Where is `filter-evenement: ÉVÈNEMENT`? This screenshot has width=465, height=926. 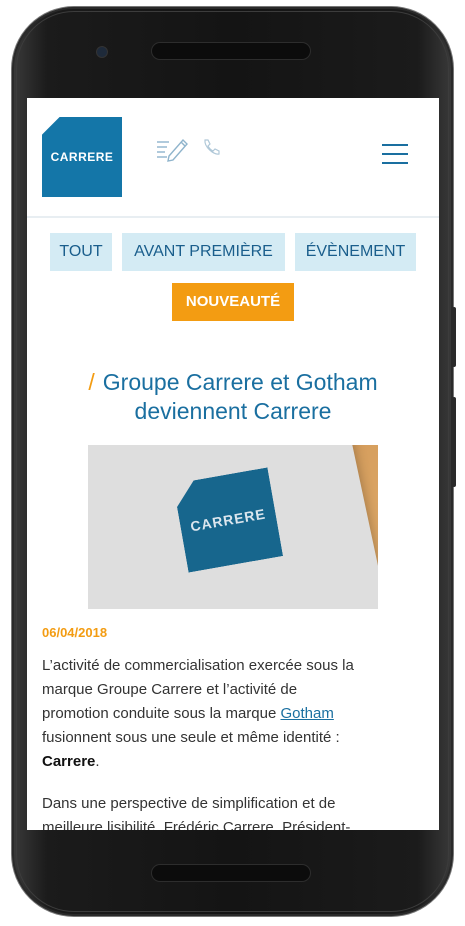
filter-evenement: ÉVÈNEMENT is located at coordinates (355, 252).